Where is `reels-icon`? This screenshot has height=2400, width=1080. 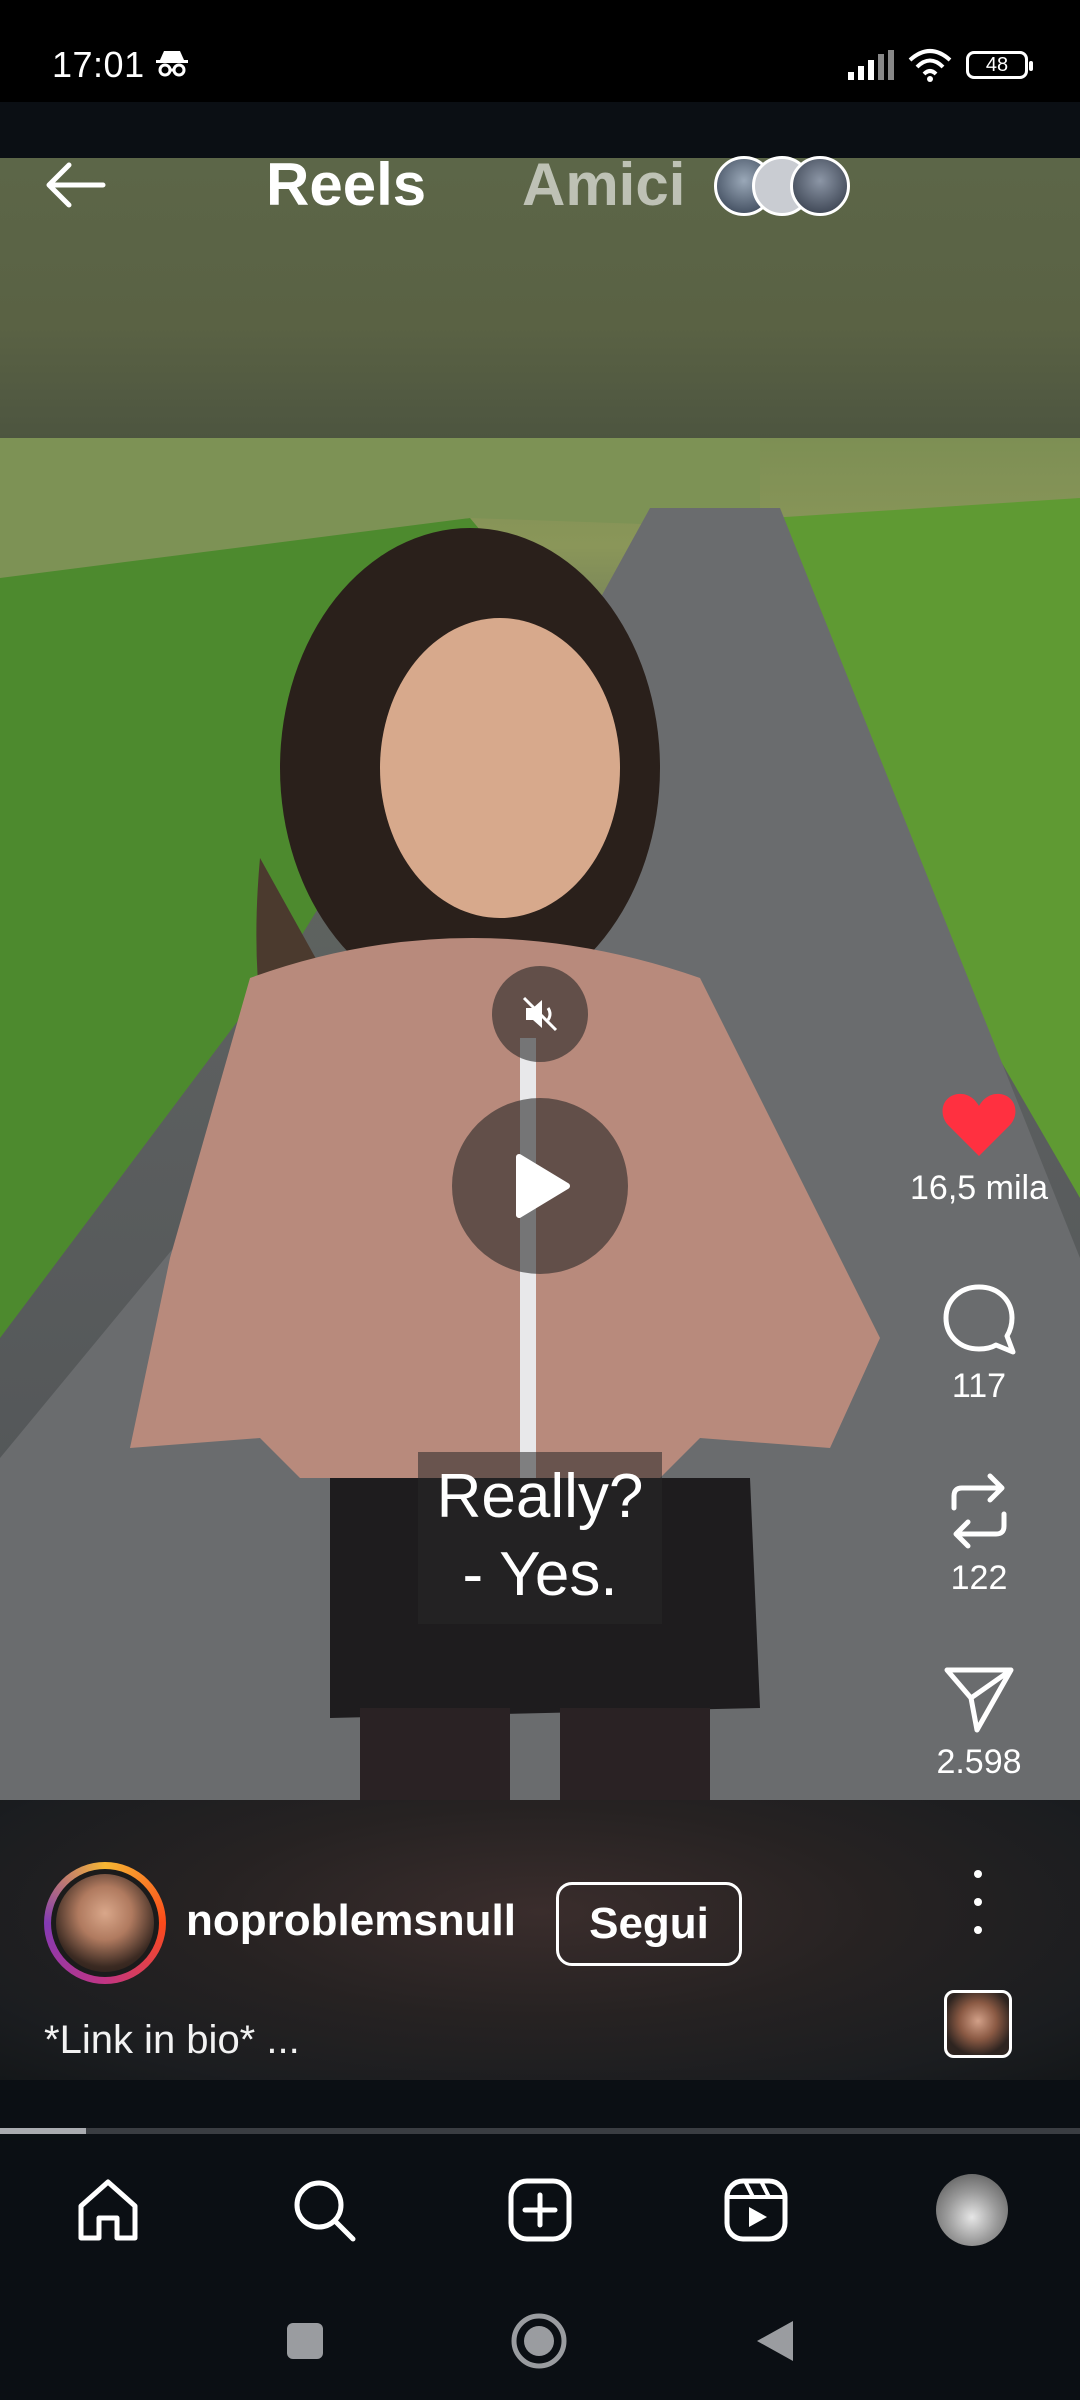 reels-icon is located at coordinates (756, 2210).